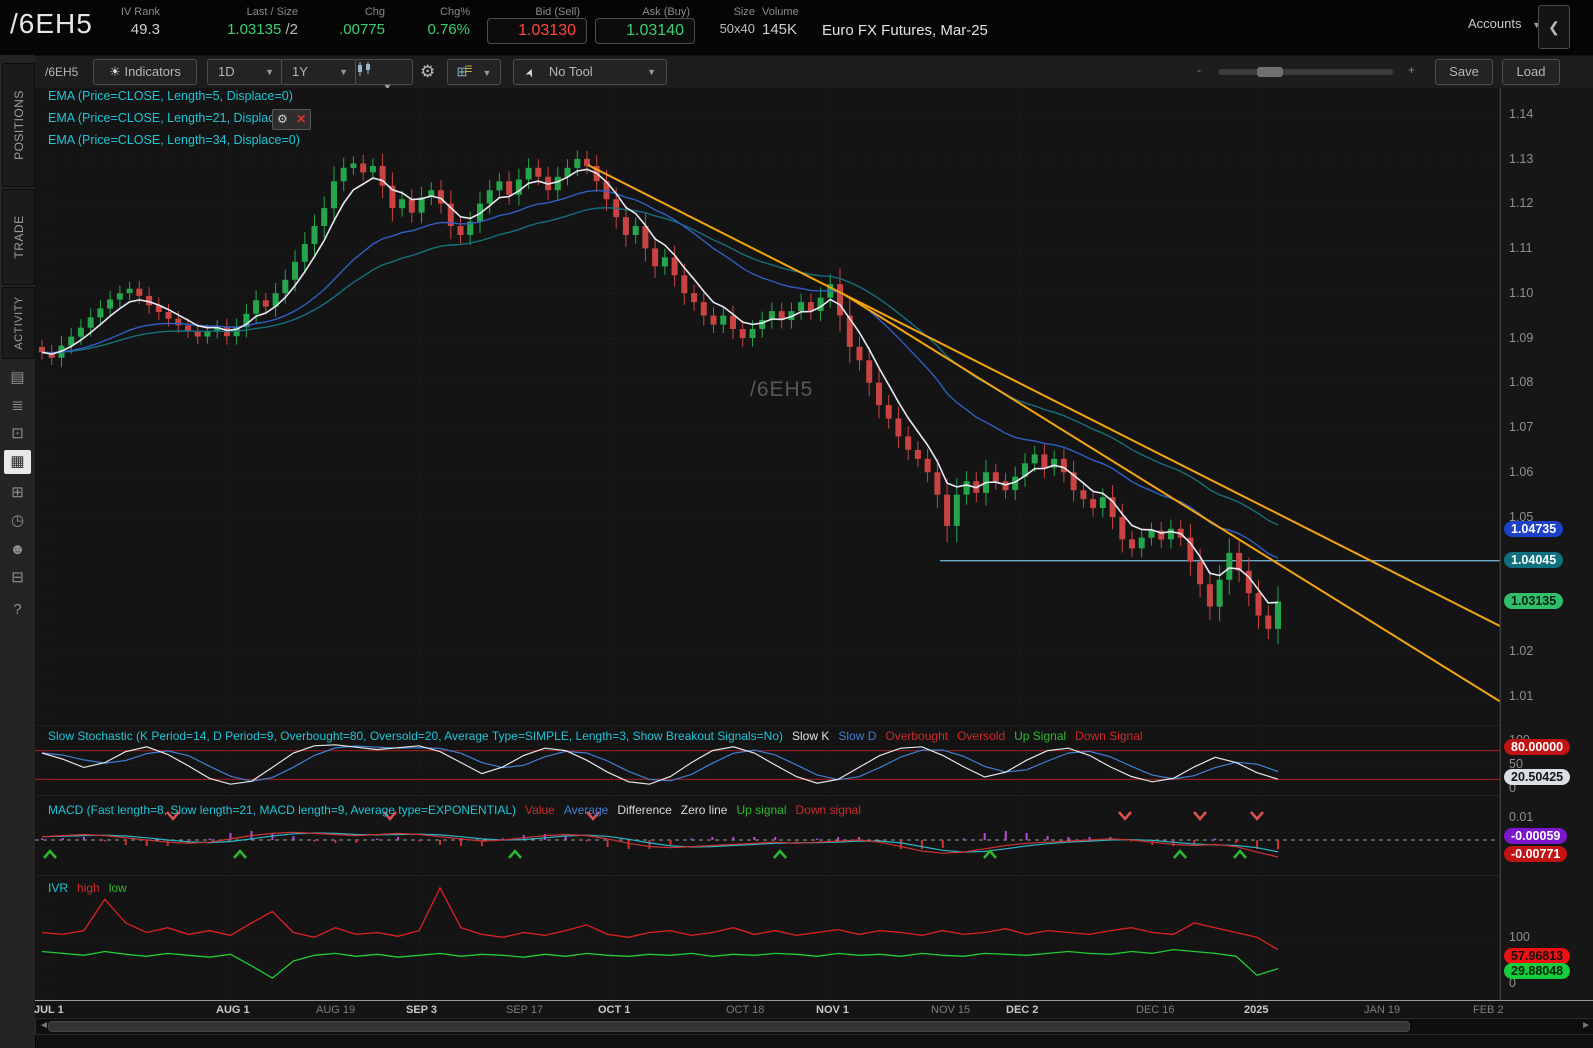  Describe the element at coordinates (951, 1010) in the screenshot. I see `date-tick-label: NOV 15` at that location.